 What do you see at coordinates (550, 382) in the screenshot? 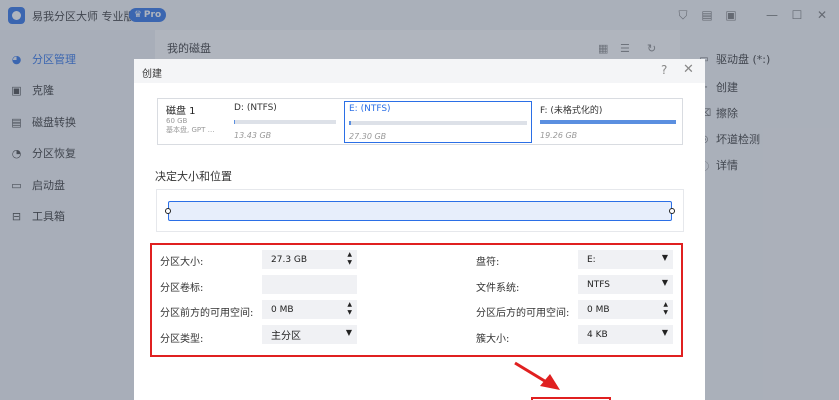
I see `annotation-arrow-head` at bounding box center [550, 382].